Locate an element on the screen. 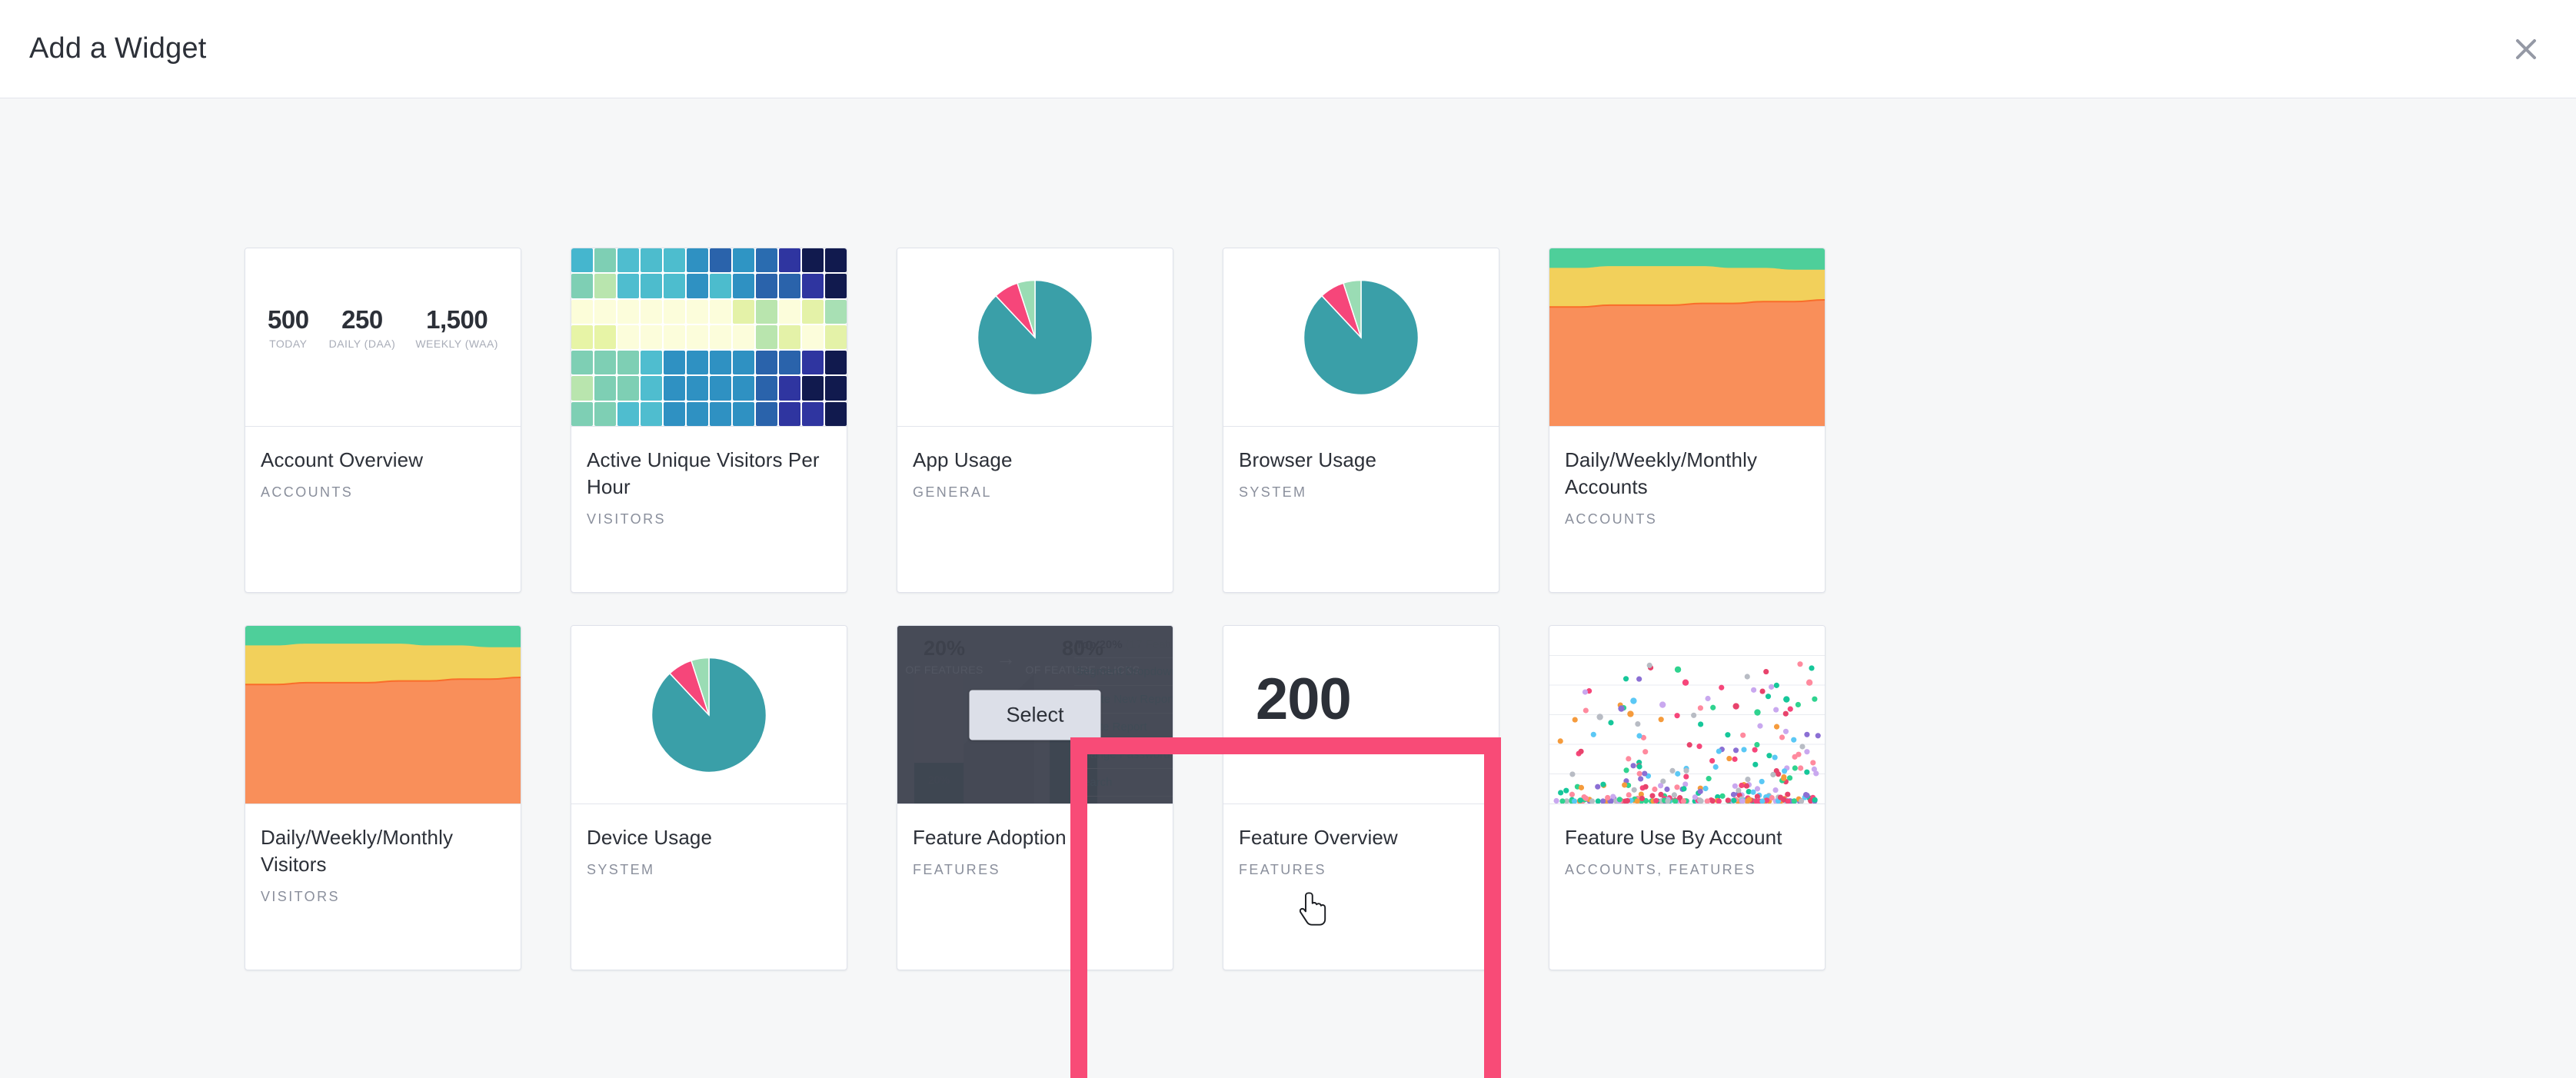  widget-card: Device Usage SYSTEM is located at coordinates (709, 797).